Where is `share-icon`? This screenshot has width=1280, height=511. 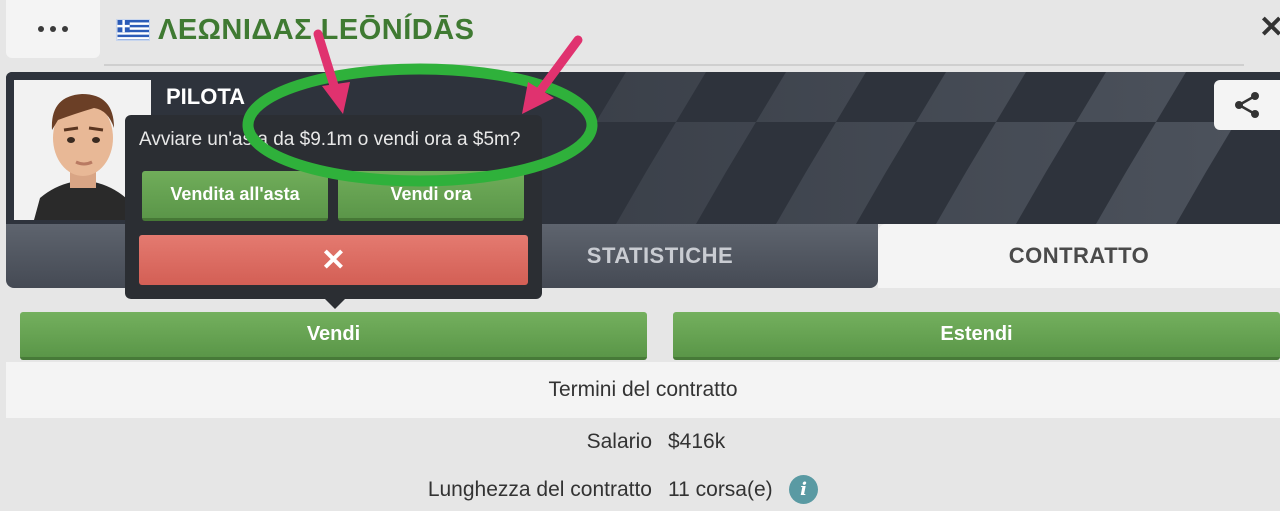
share-icon is located at coordinates (1247, 105).